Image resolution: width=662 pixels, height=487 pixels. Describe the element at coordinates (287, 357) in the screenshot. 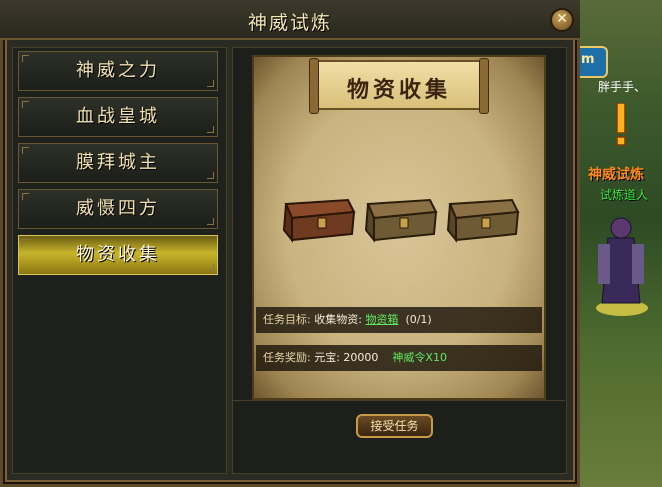

I see `reward-label: 任务奖励:` at that location.